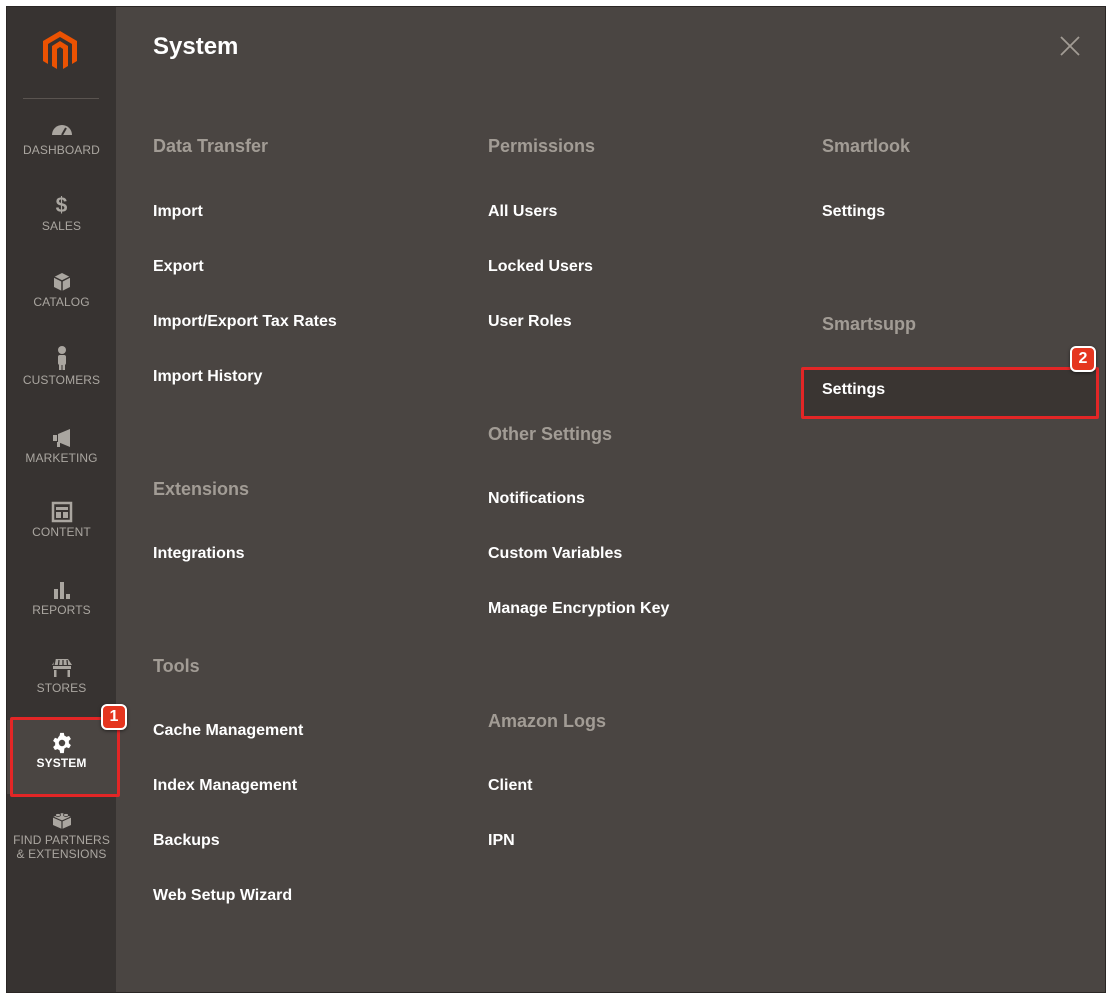 The image size is (1112, 993). I want to click on section-title-smartsupp: Smartsupp, so click(869, 324).